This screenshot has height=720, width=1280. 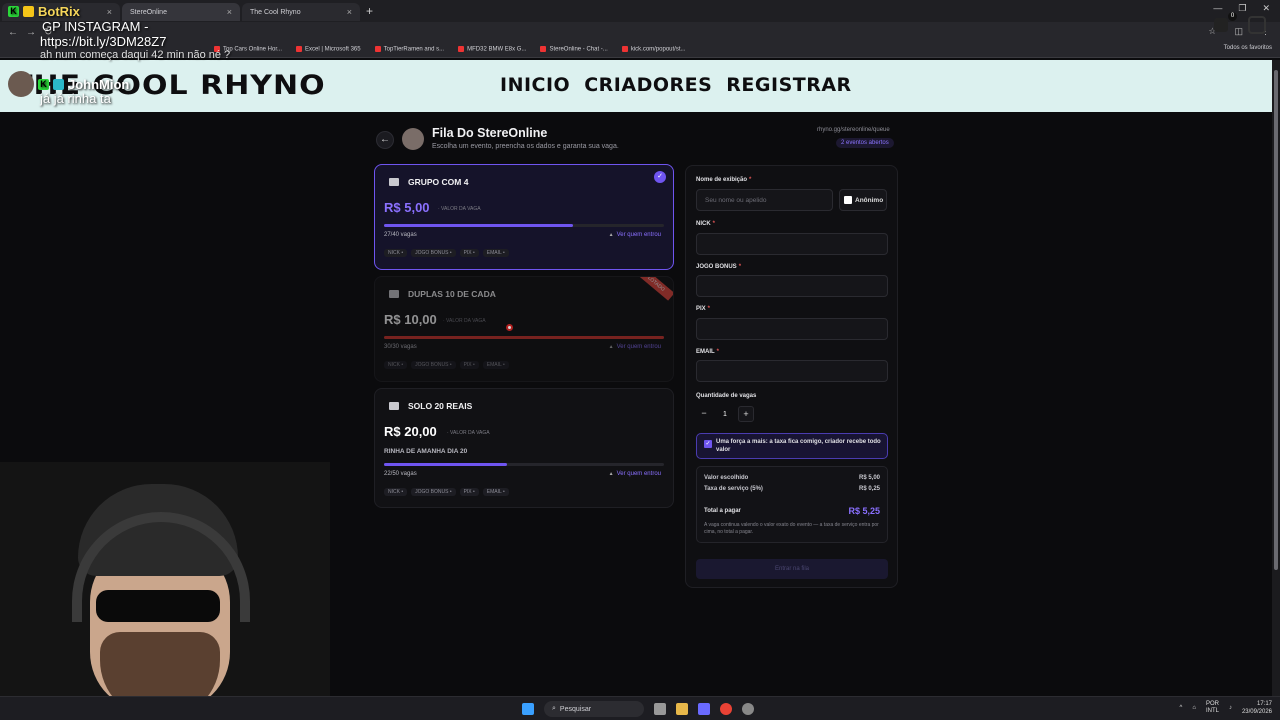 I want to click on new-tab-icon: +, so click(x=369, y=11).